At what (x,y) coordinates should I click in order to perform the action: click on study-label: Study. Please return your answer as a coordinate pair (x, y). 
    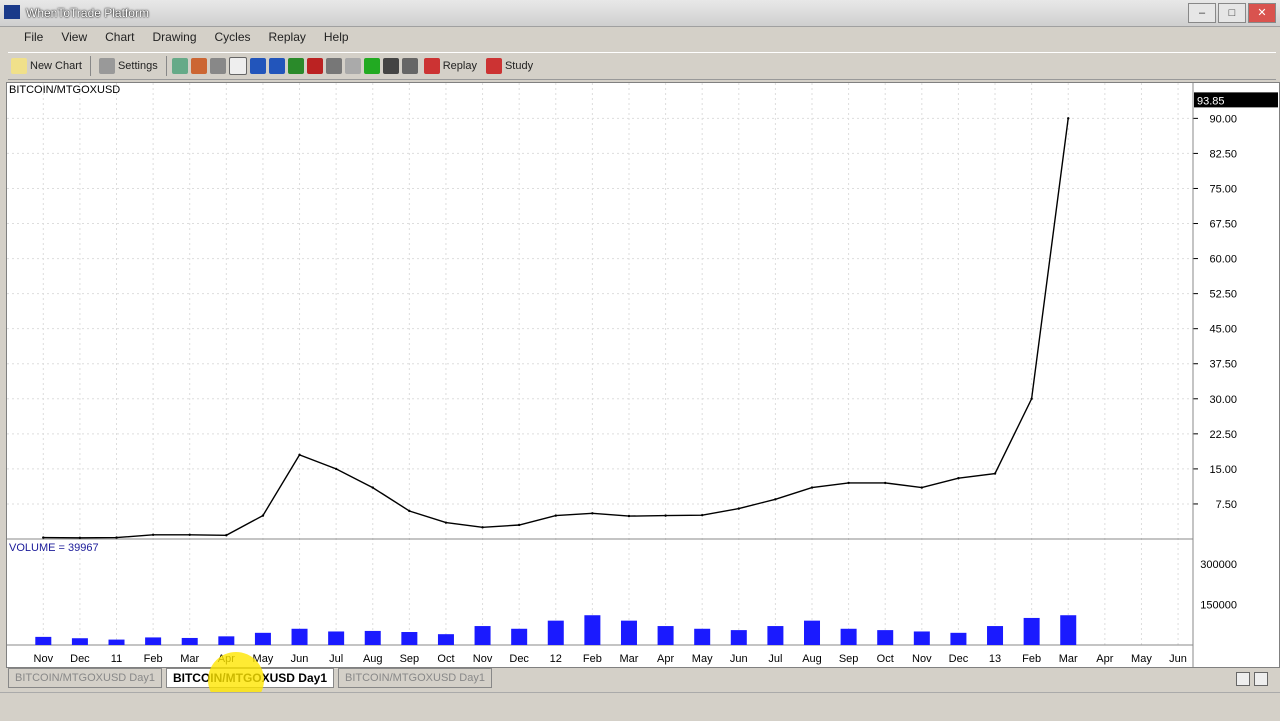
    Looking at the image, I should click on (519, 66).